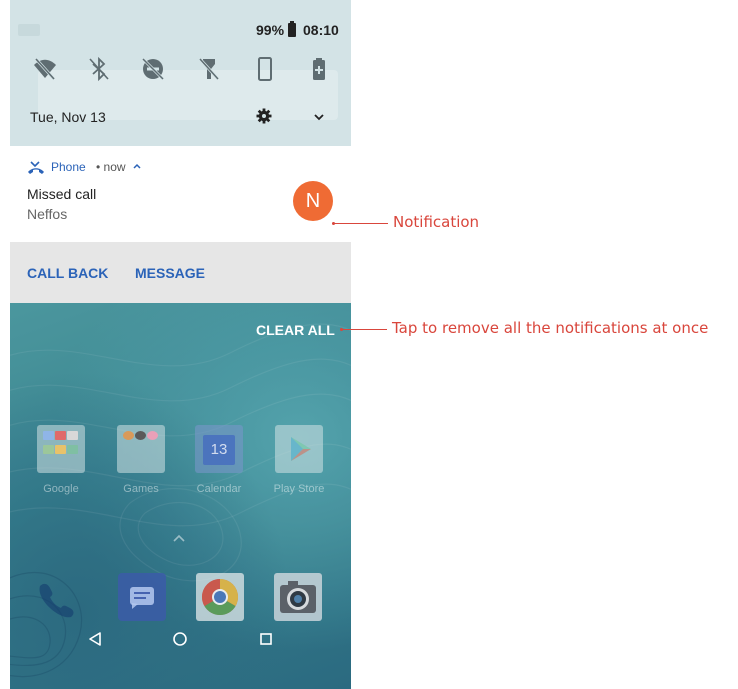 The height and width of the screenshot is (689, 738). What do you see at coordinates (137, 166) in the screenshot?
I see `chevron-up-icon` at bounding box center [137, 166].